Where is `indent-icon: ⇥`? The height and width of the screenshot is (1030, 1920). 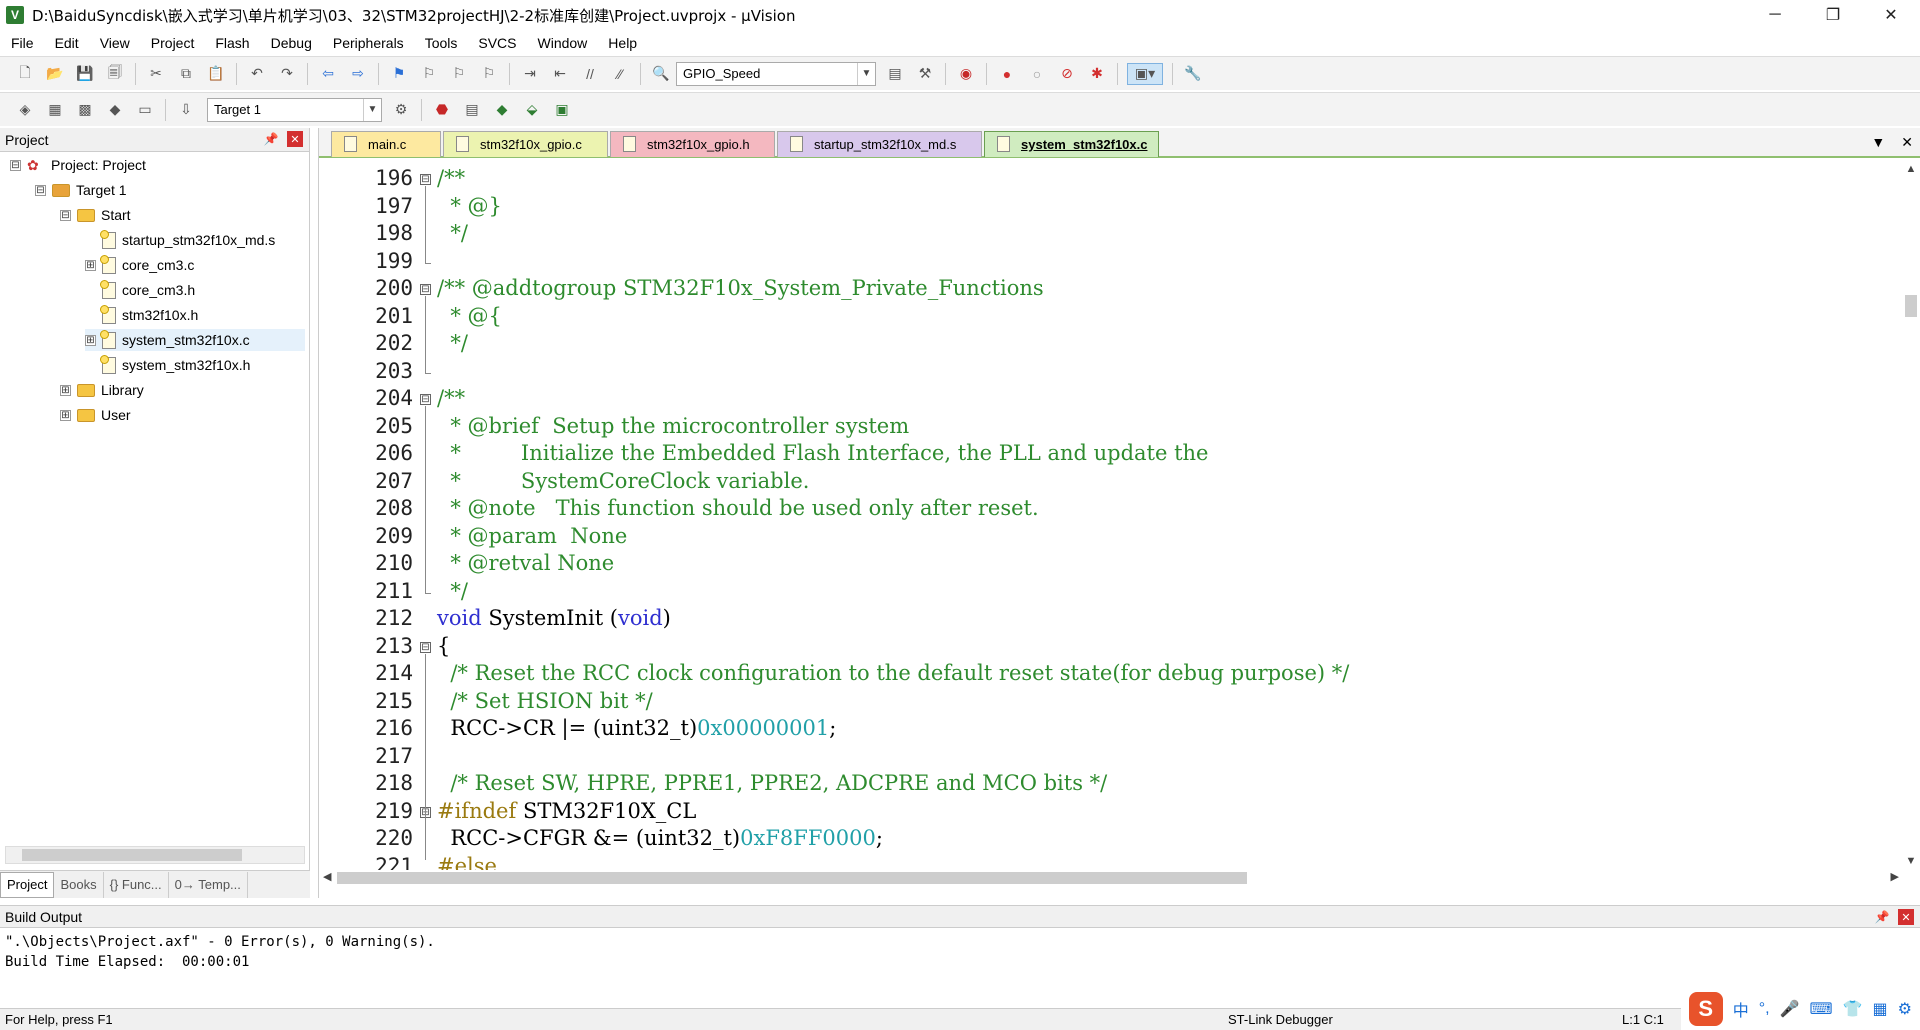 indent-icon: ⇥ is located at coordinates (530, 74).